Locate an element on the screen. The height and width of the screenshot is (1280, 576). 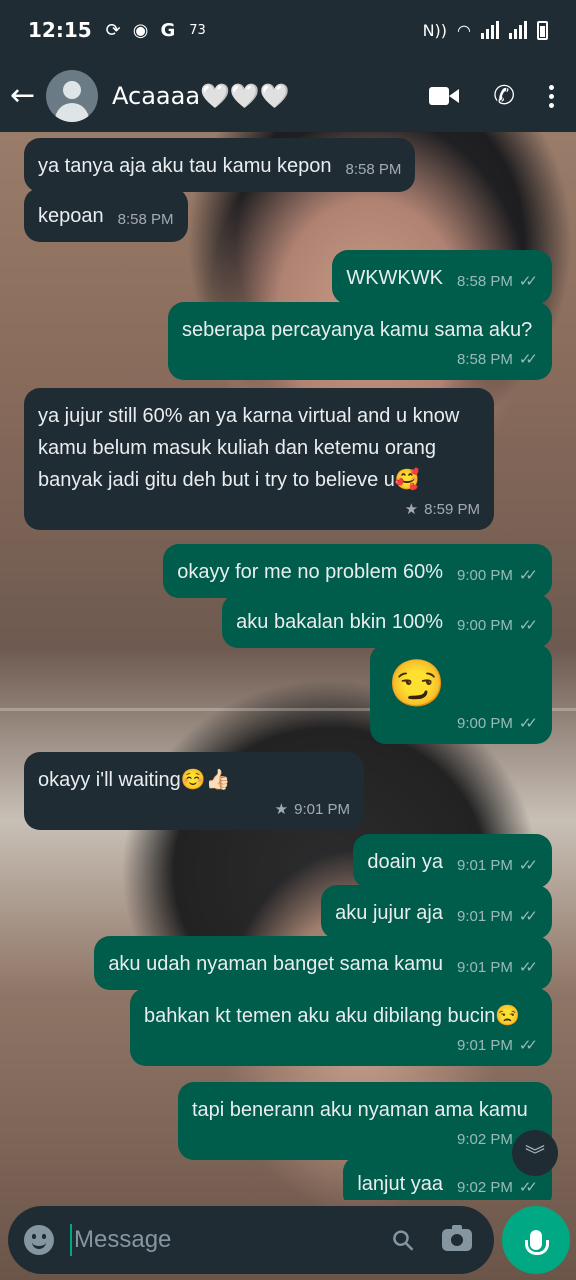
chat-header: ← Acaaaa🤍🤍🤍 ✆ is located at coordinates (288, 96).